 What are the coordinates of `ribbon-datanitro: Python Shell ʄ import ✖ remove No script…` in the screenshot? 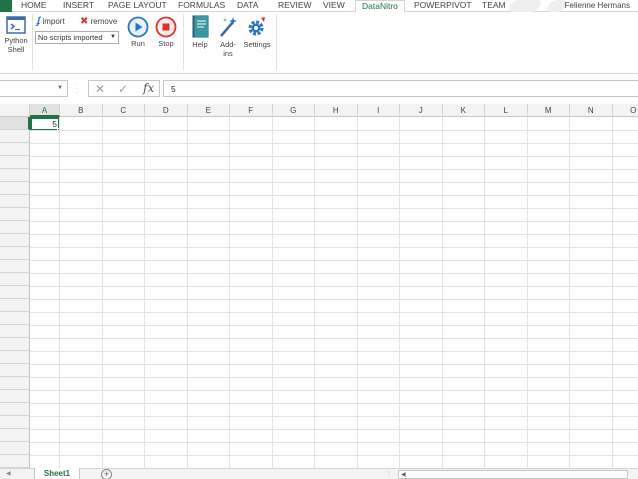 It's located at (319, 43).